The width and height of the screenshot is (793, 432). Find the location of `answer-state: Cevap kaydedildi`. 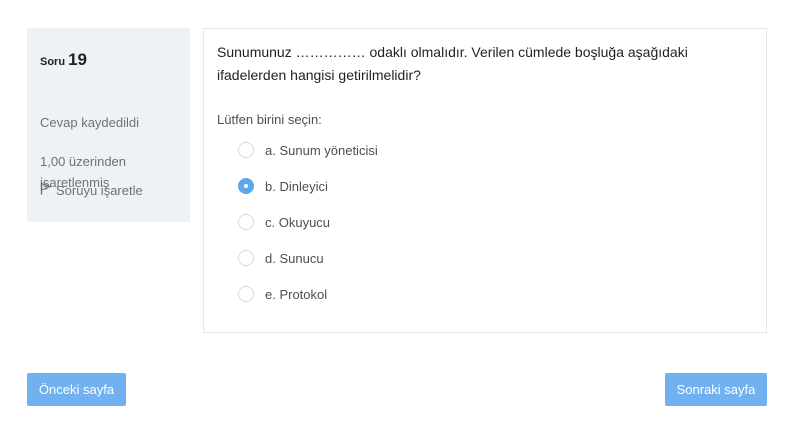

answer-state: Cevap kaydedildi is located at coordinates (90, 122).